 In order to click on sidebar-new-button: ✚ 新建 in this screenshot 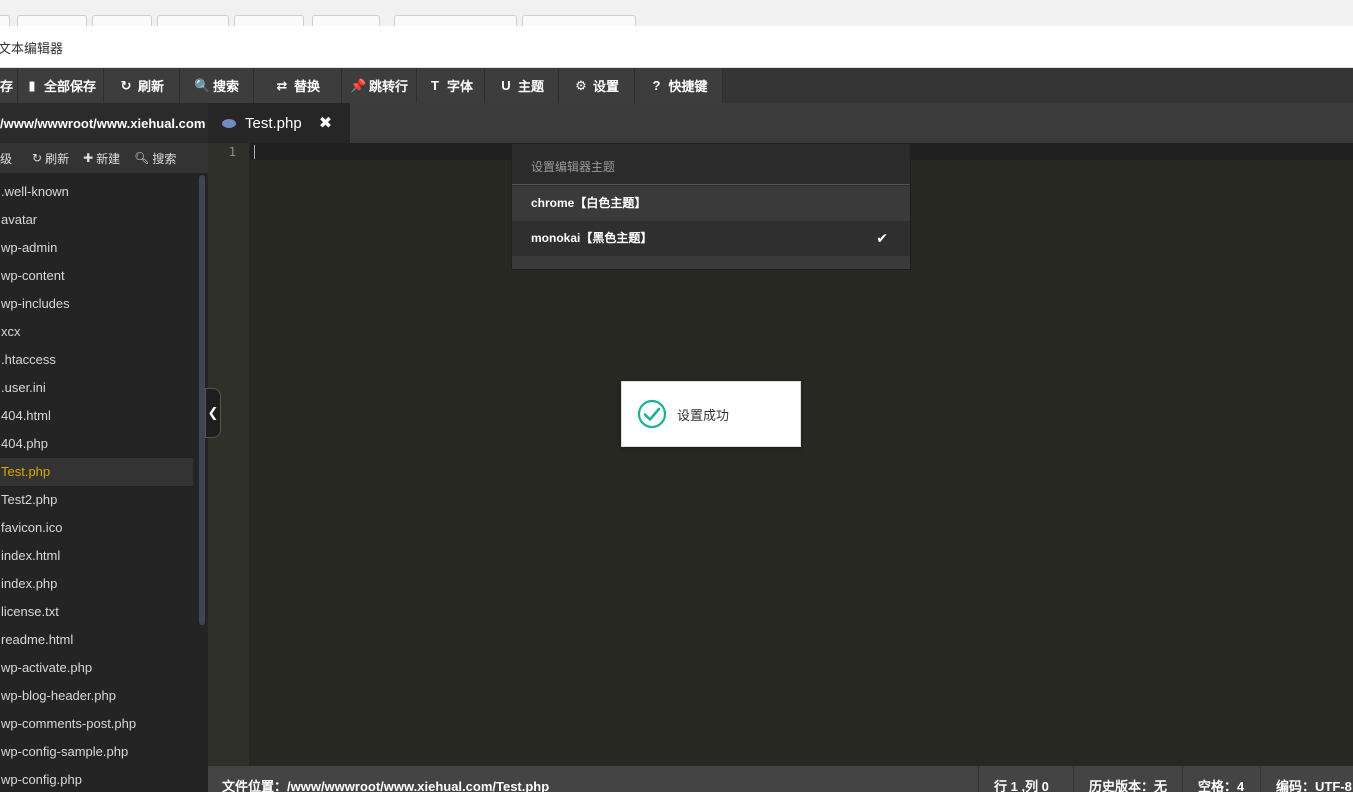, I will do `click(101, 158)`.